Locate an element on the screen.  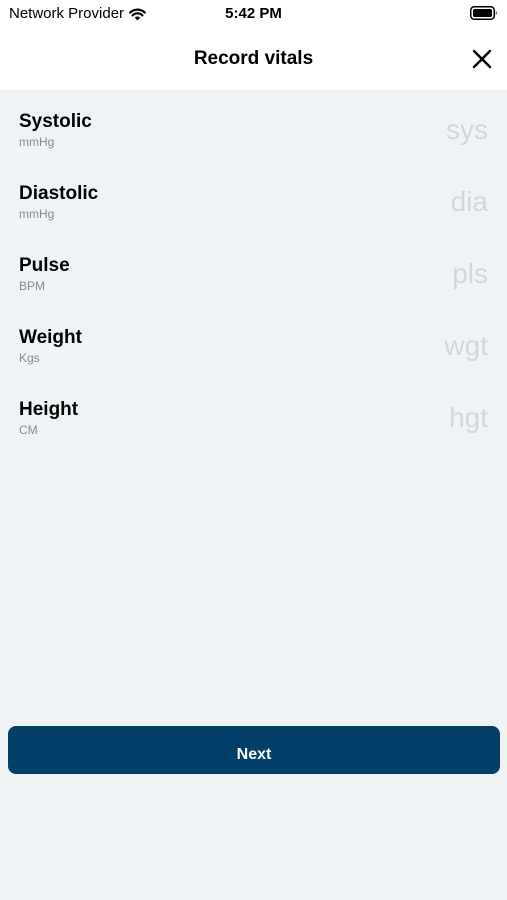
field-row-pulse: Pulse BPM is located at coordinates (253, 270).